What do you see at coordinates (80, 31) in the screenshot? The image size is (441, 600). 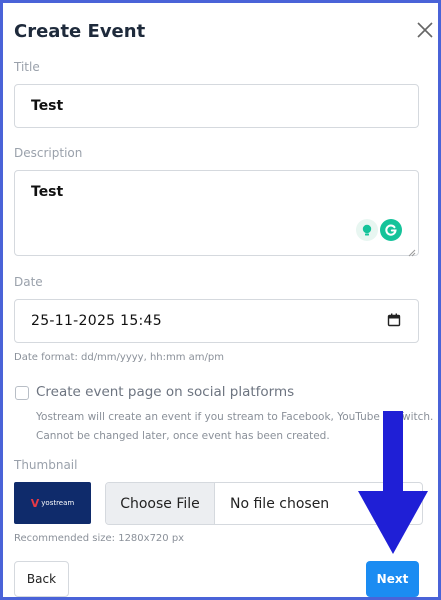 I see `dialog-title: Create Event` at bounding box center [80, 31].